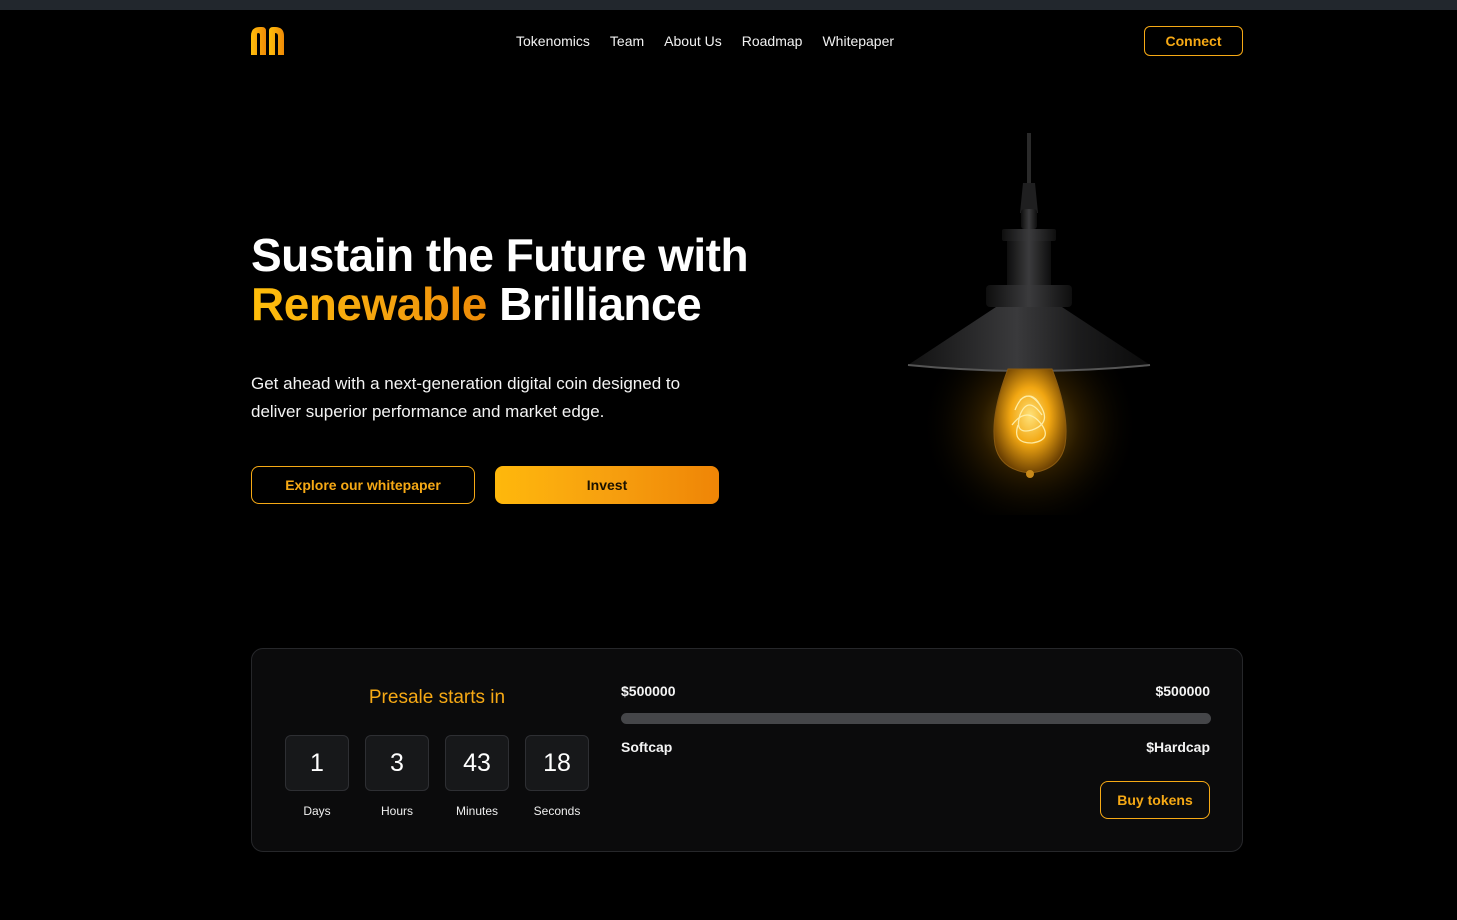 The height and width of the screenshot is (920, 1457). Describe the element at coordinates (858, 41) in the screenshot. I see `nav-link-whitepaper: Whitepaper` at that location.